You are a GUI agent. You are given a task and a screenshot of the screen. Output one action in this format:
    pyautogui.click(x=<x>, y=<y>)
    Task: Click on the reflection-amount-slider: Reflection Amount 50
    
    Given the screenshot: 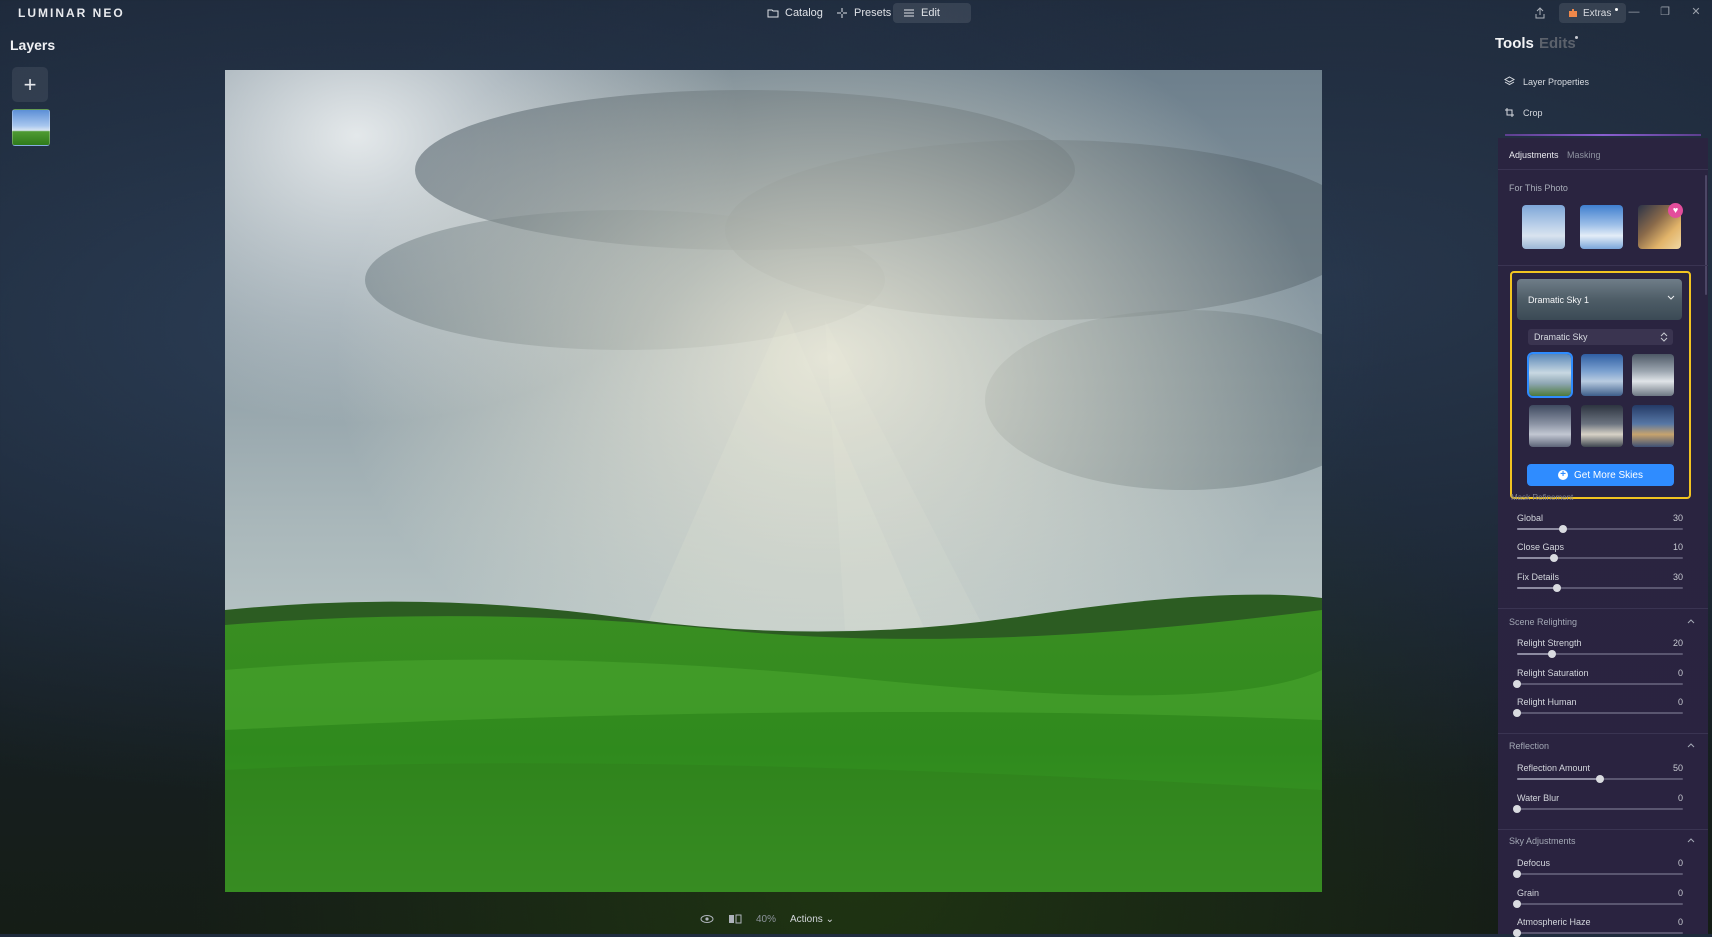 What is the action you would take?
    pyautogui.click(x=1600, y=774)
    